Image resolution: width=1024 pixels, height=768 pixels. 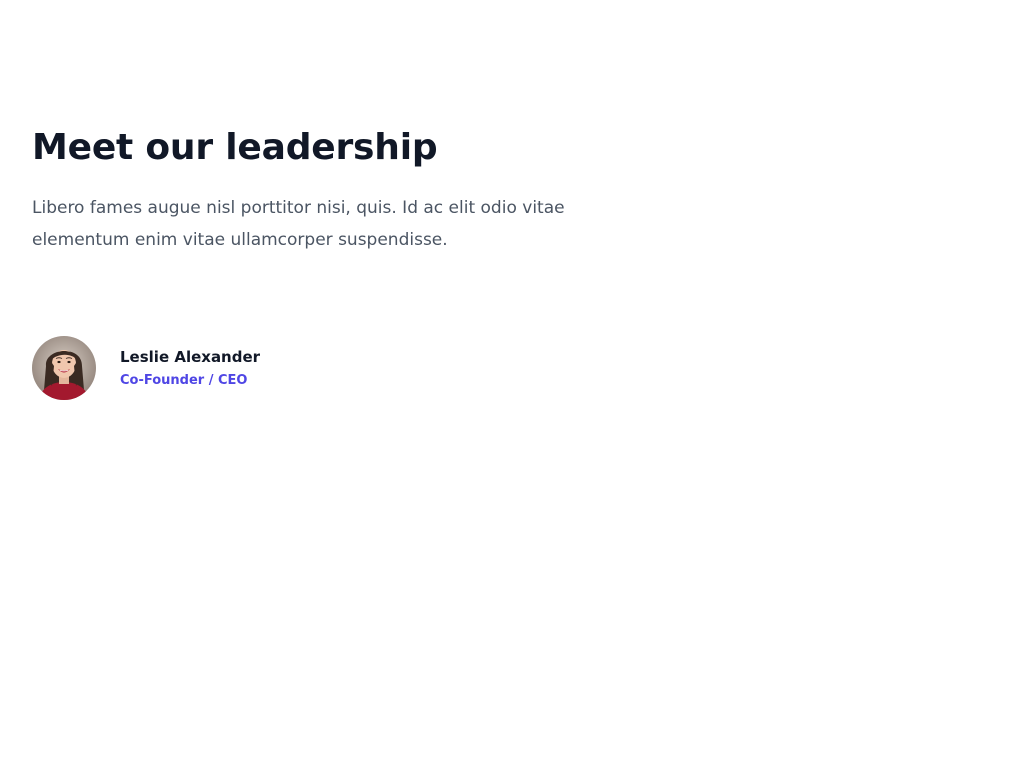 I want to click on portrait-photo-icon, so click(x=64, y=368).